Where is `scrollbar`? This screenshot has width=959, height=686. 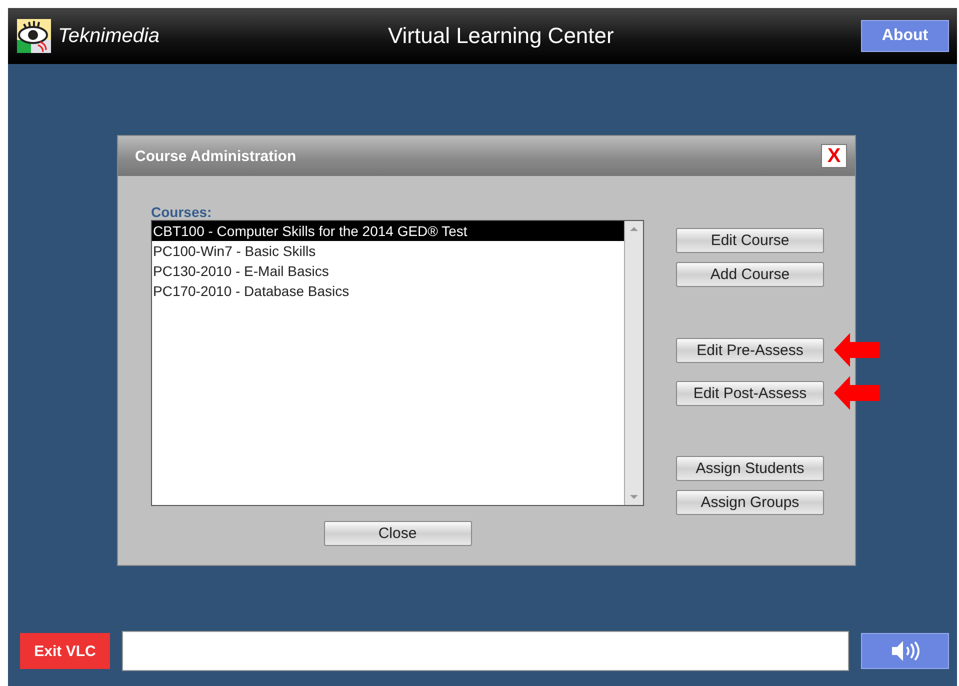 scrollbar is located at coordinates (633, 363).